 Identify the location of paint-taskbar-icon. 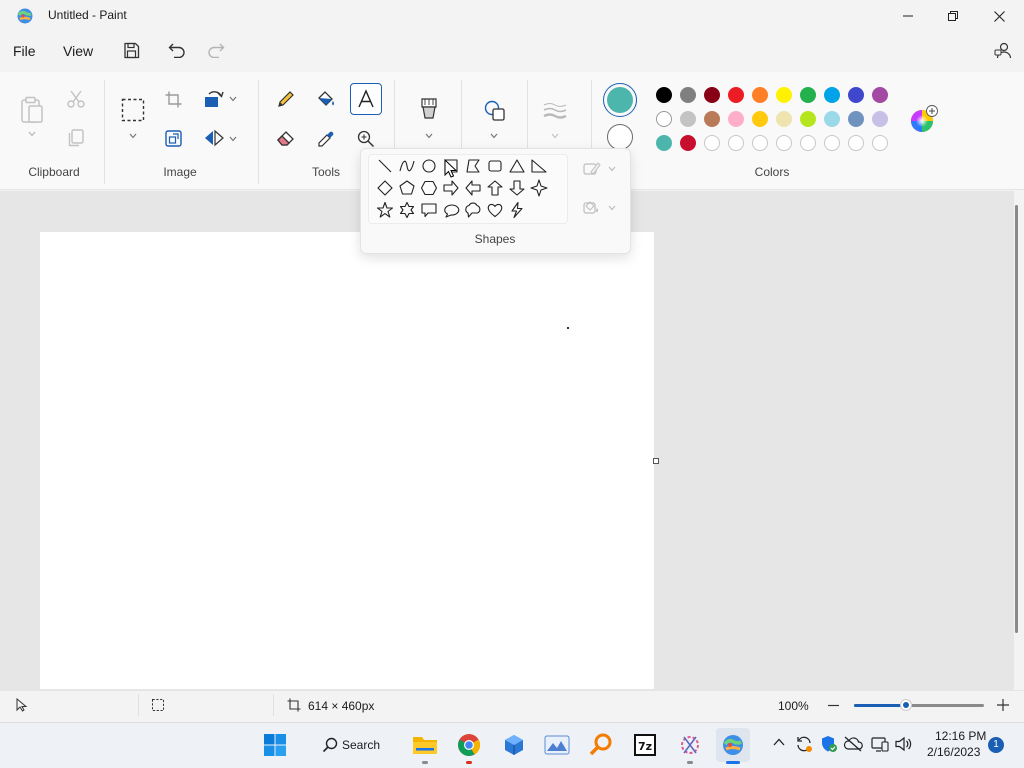
(733, 746).